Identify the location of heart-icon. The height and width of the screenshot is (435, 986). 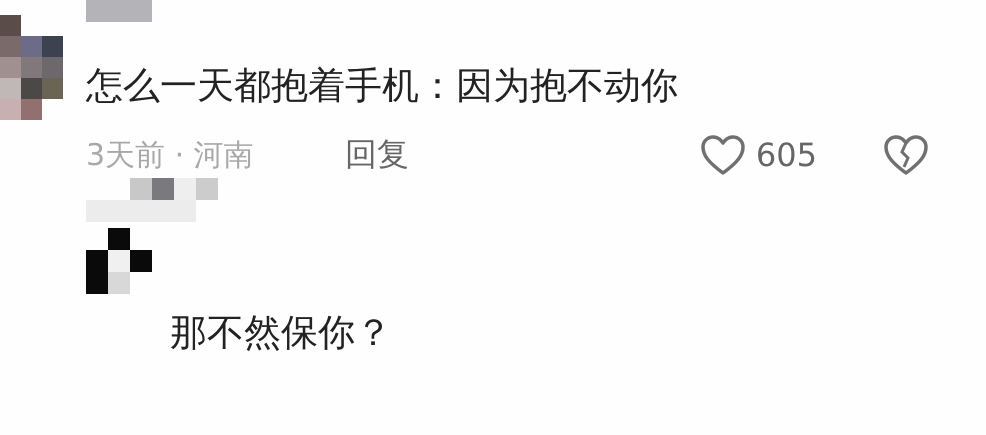
(723, 155).